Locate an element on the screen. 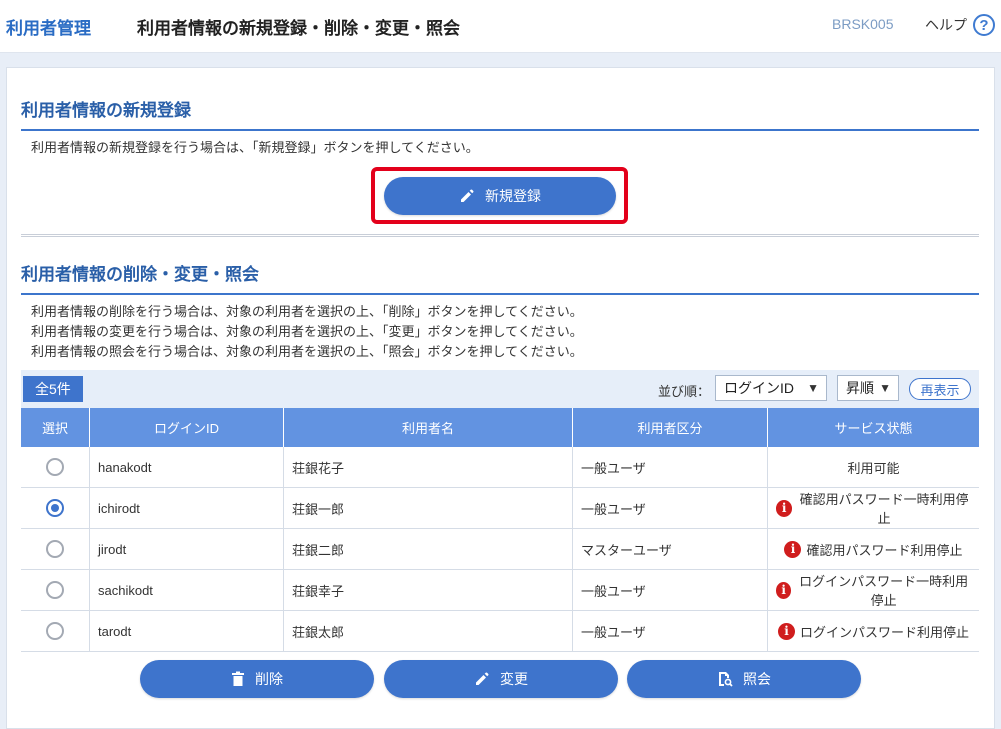  service-status-text: ログインパスワード利用停止 is located at coordinates (884, 632).